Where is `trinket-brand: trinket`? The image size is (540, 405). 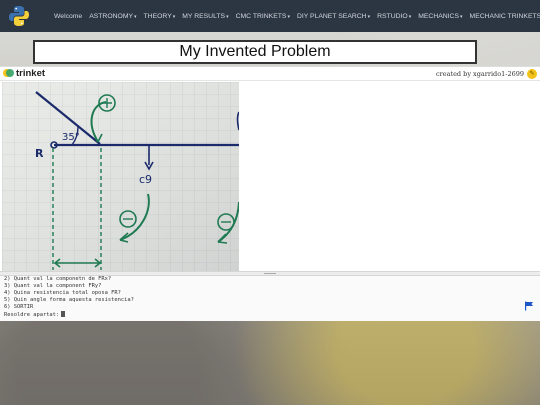
trinket-brand: trinket is located at coordinates (24, 74).